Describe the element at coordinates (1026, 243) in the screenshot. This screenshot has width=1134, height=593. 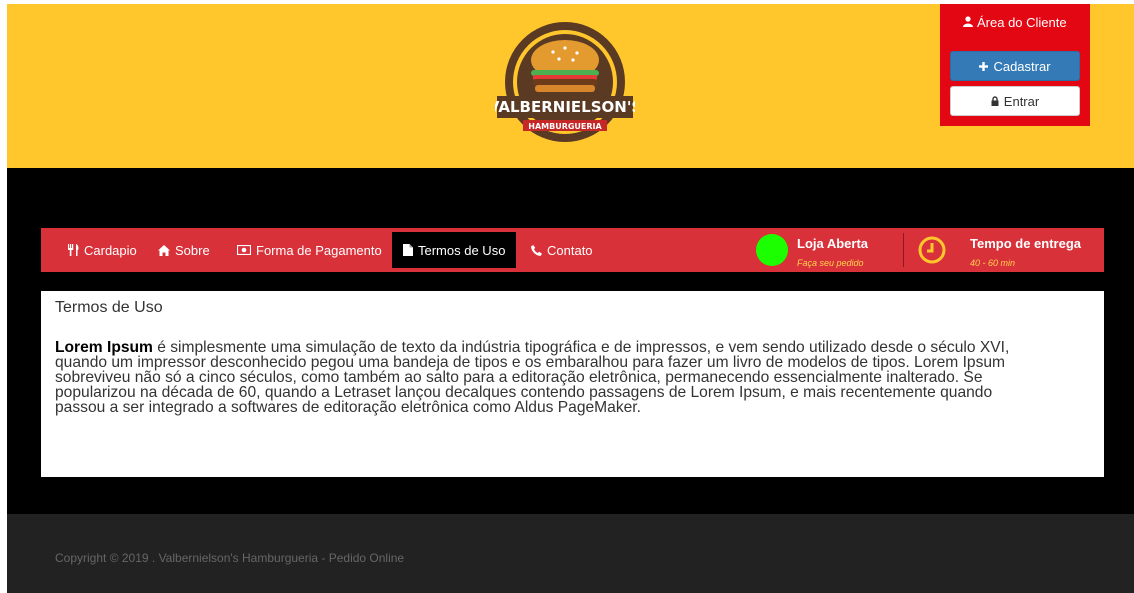
I see `delivery-time-title: Tempo de entrega` at that location.